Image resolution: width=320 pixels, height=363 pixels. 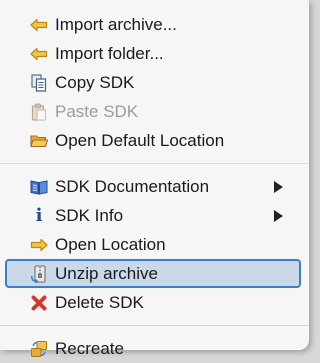 I want to click on unzip-icon, so click(x=39, y=273).